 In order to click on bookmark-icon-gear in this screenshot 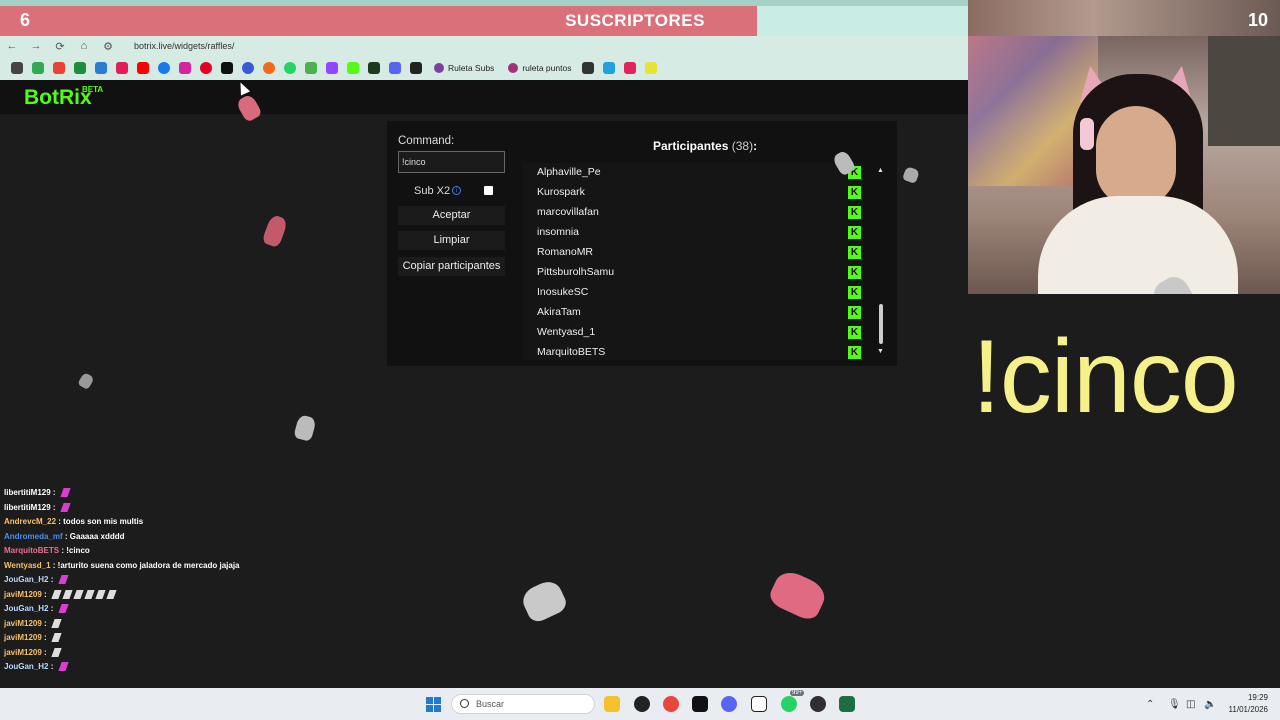, I will do `click(587, 68)`.